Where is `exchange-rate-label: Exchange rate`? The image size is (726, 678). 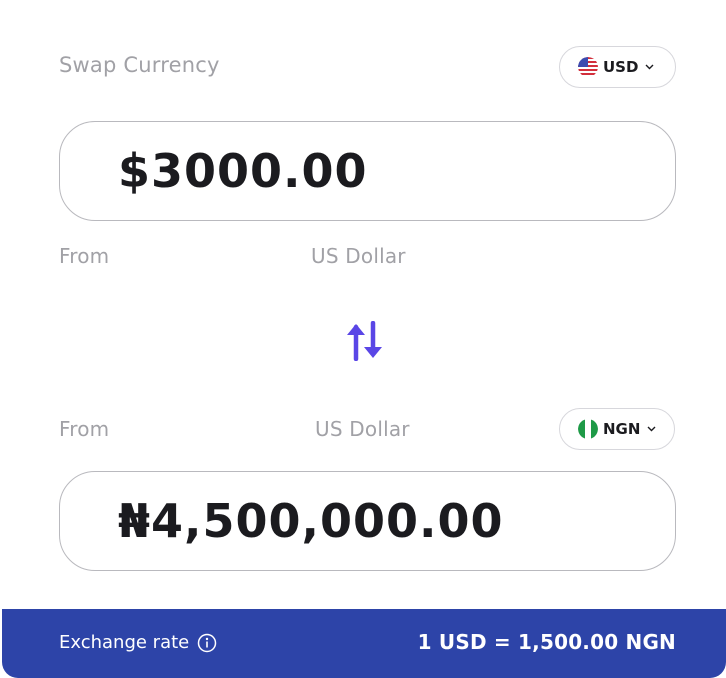
exchange-rate-label: Exchange rate is located at coordinates (124, 642).